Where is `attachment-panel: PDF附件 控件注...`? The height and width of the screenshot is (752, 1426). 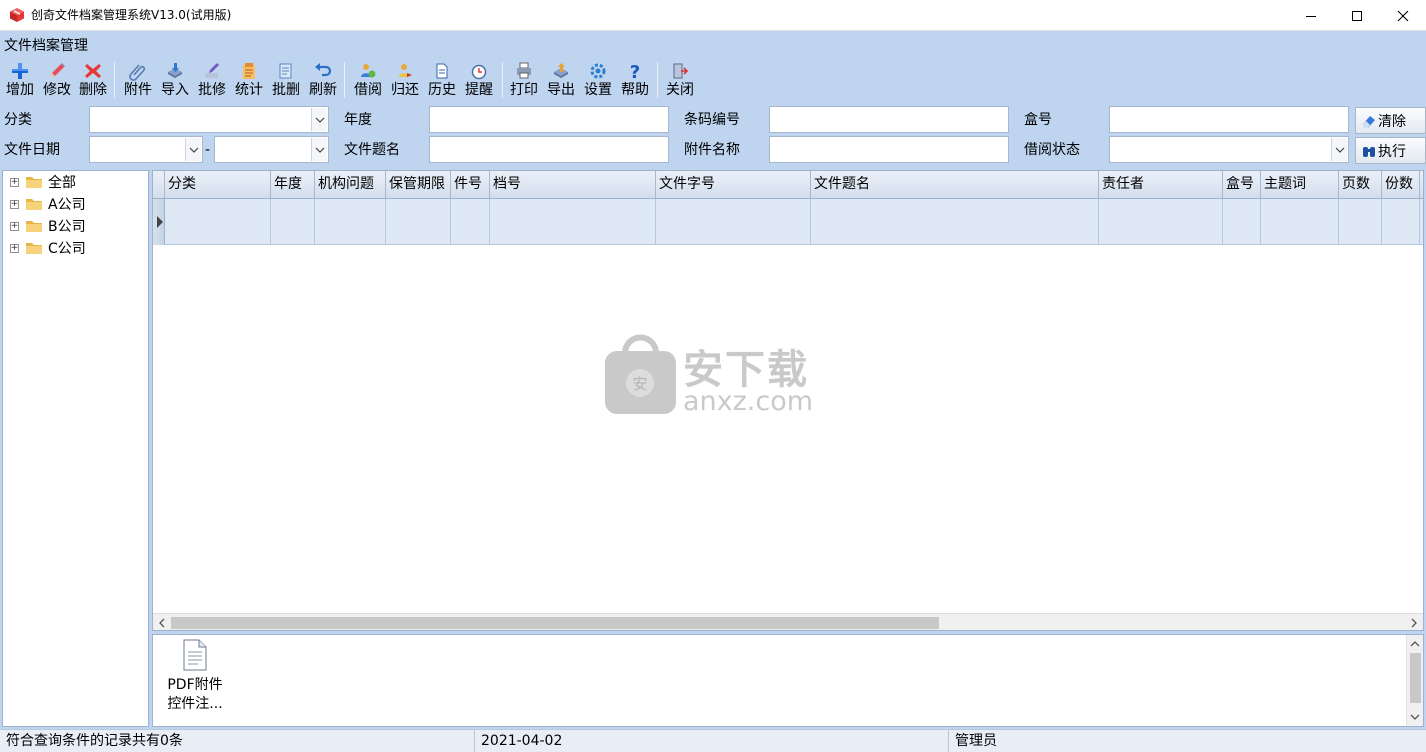
attachment-panel: PDF附件 控件注... is located at coordinates (788, 680).